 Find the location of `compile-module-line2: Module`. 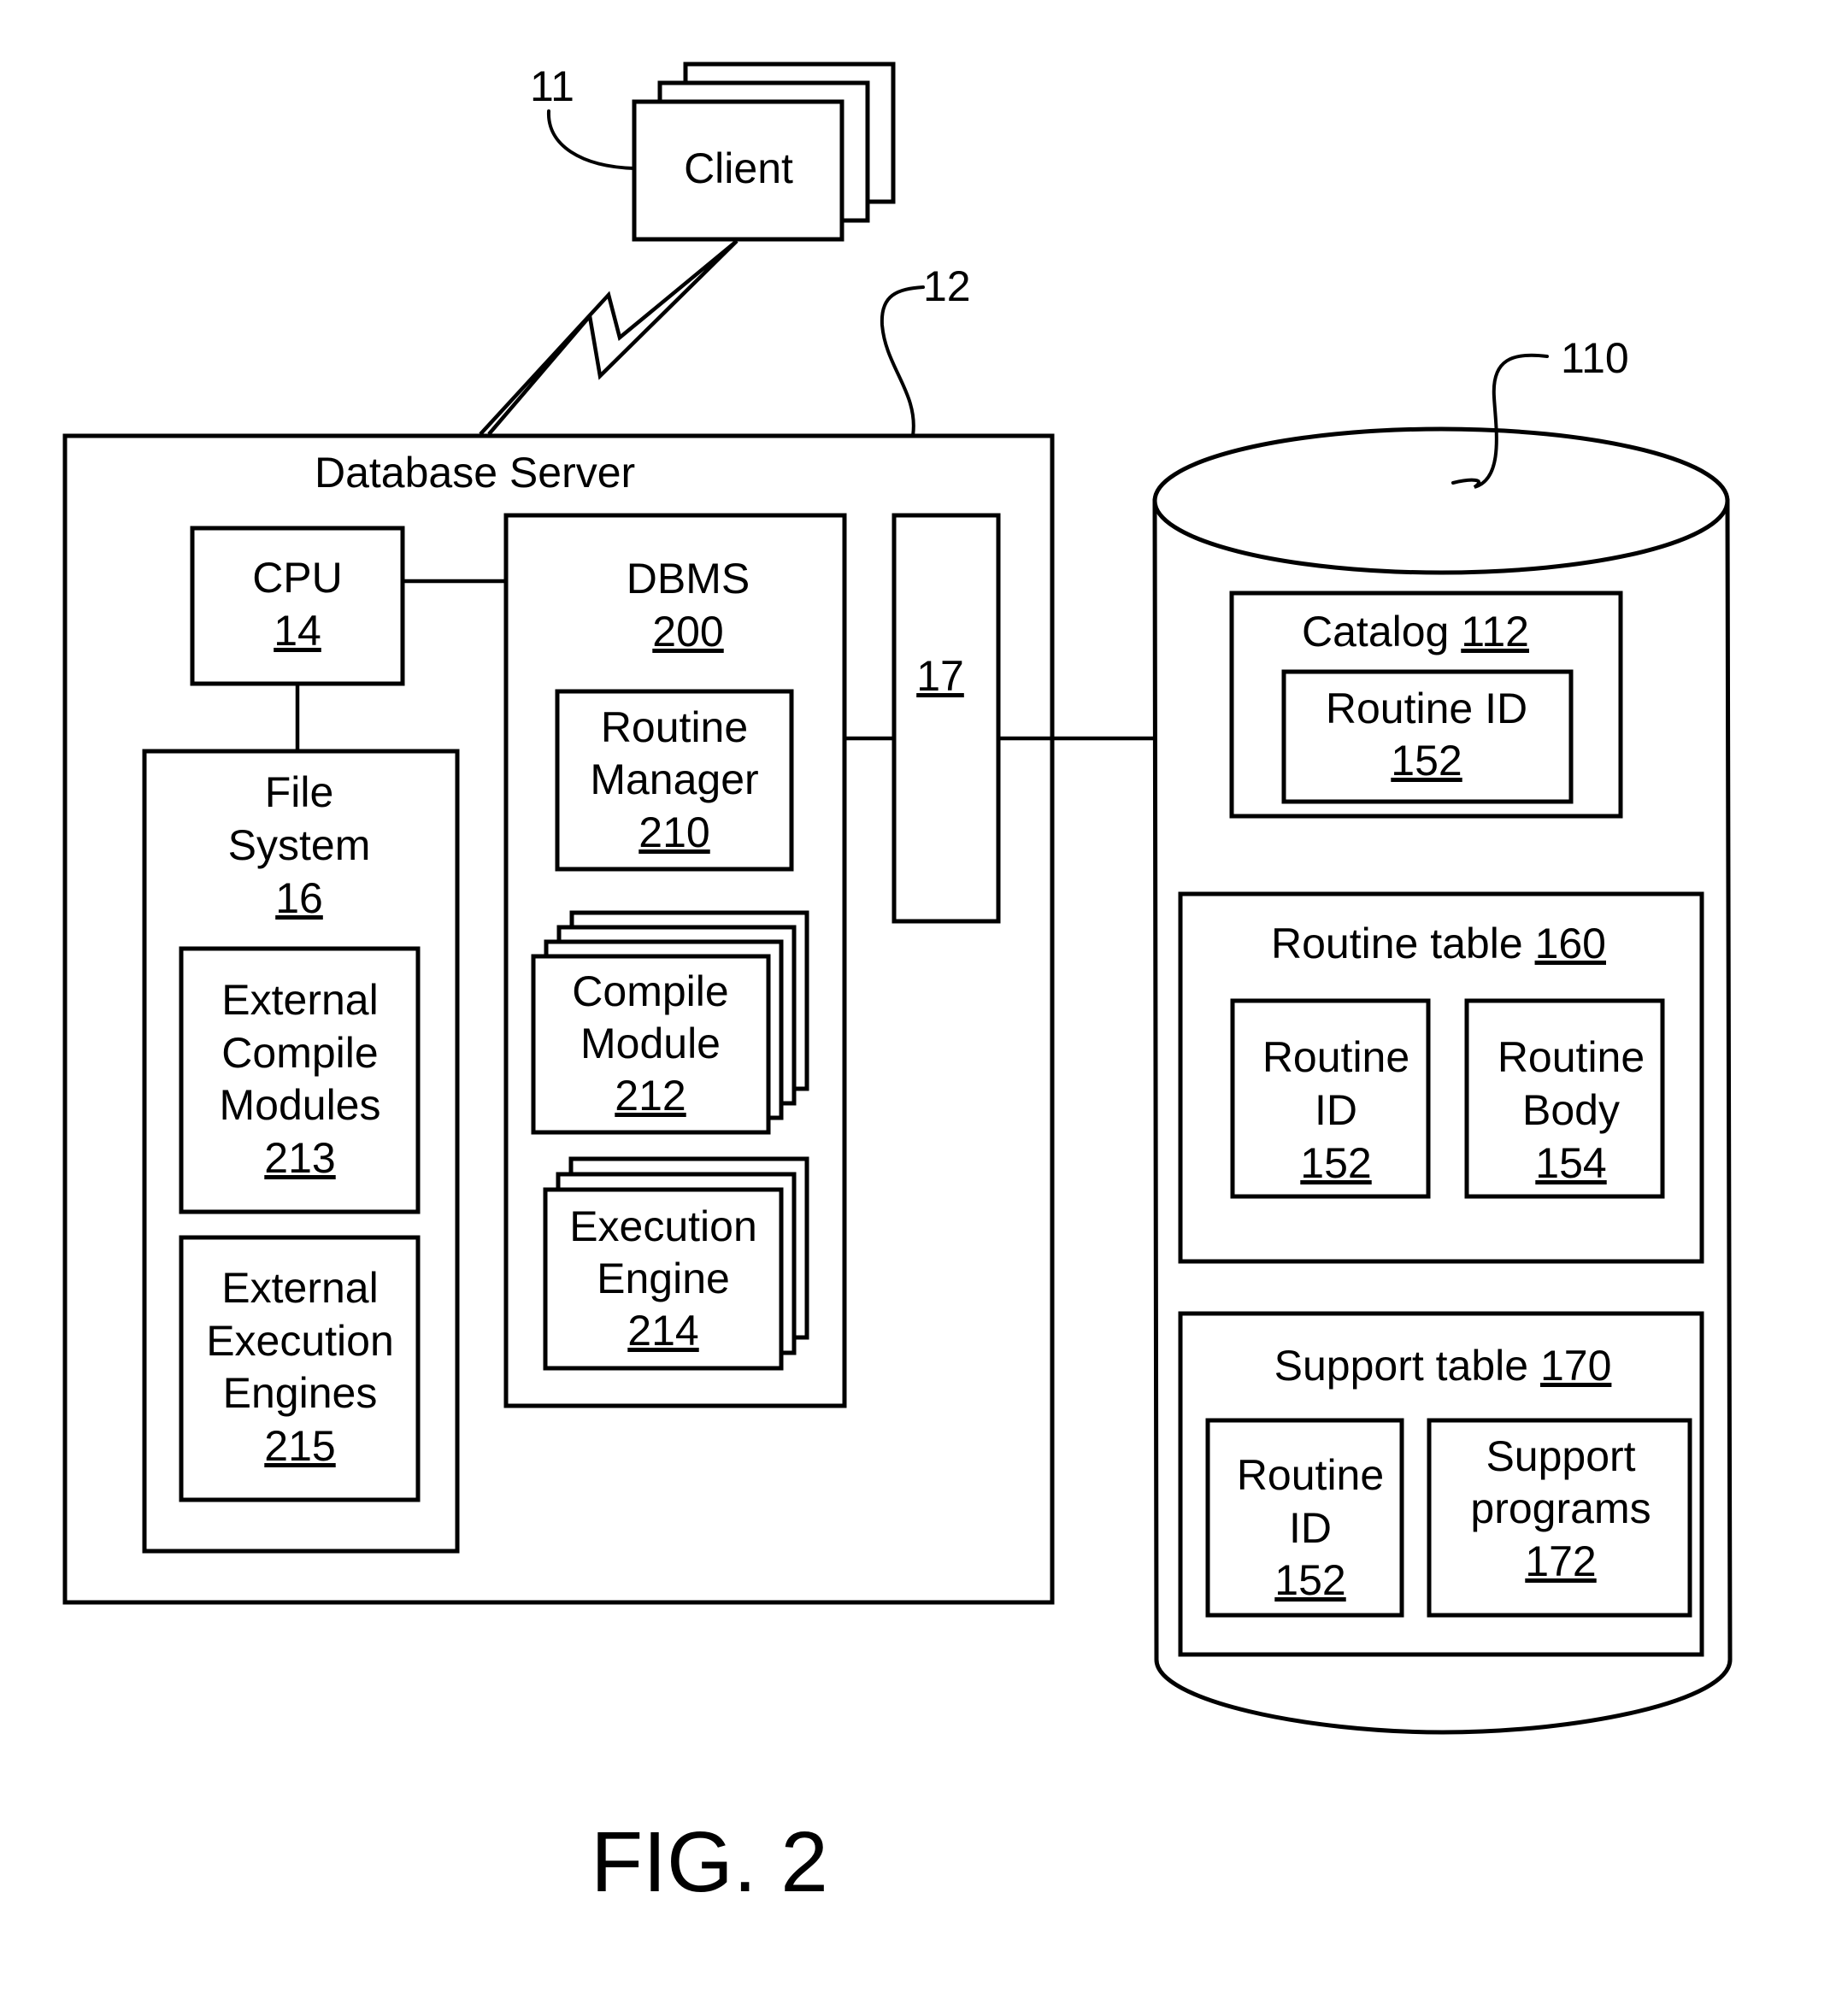

compile-module-line2: Module is located at coordinates (651, 1043).